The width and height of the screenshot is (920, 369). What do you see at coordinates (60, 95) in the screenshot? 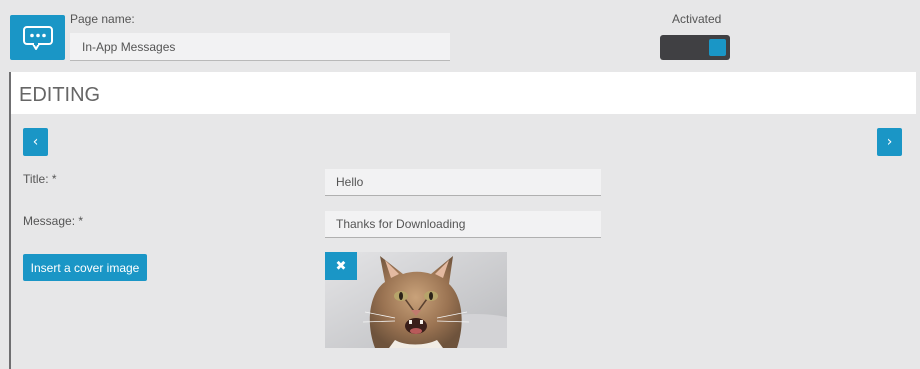
I see `editing-title: EDITING` at bounding box center [60, 95].